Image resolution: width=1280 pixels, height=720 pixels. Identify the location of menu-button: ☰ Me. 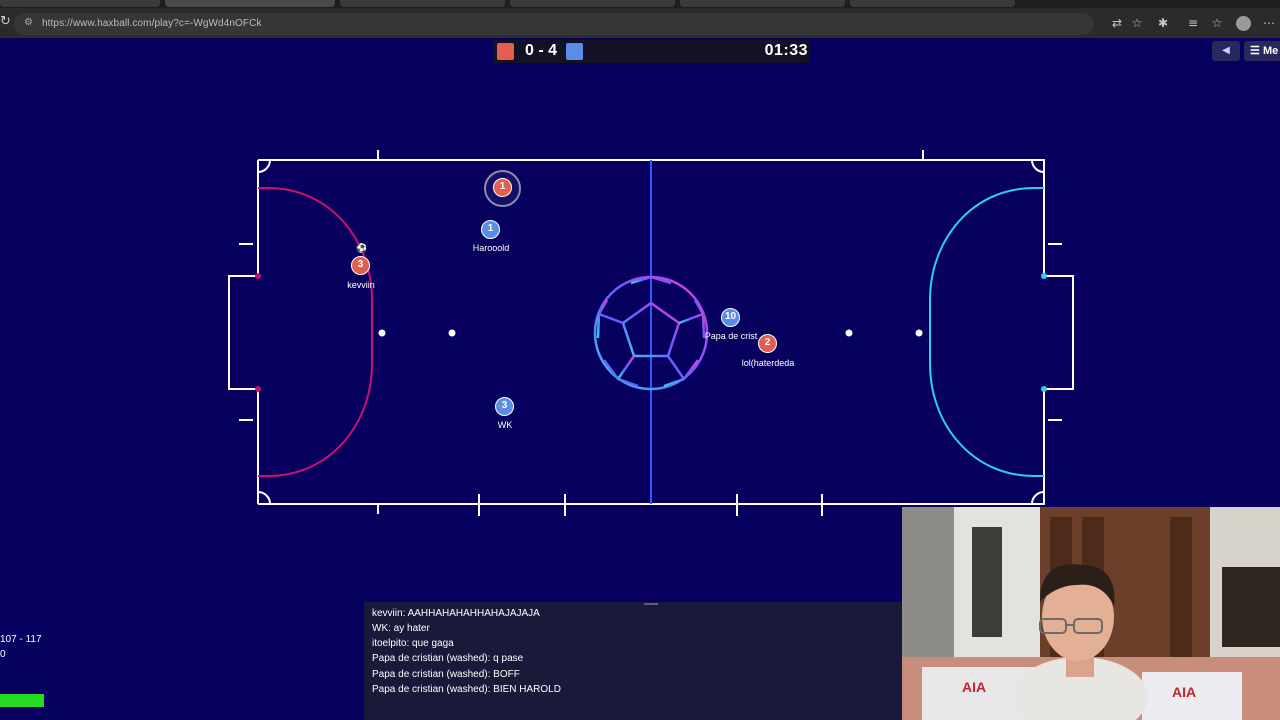
(1262, 51).